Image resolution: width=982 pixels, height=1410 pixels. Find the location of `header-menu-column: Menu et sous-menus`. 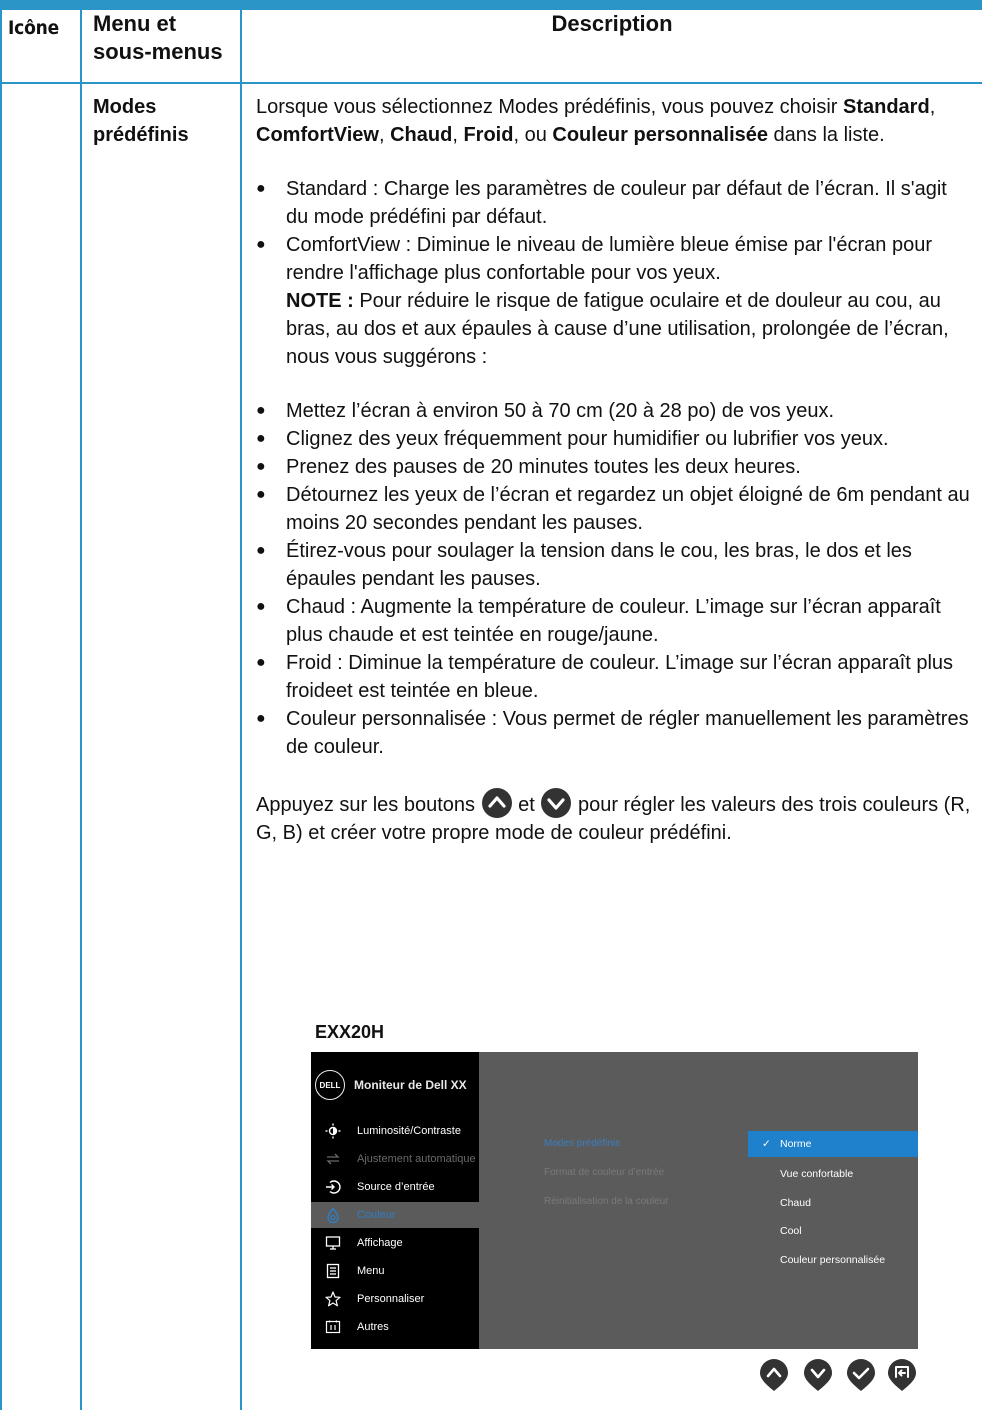

header-menu-column: Menu et sous-menus is located at coordinates (163, 38).